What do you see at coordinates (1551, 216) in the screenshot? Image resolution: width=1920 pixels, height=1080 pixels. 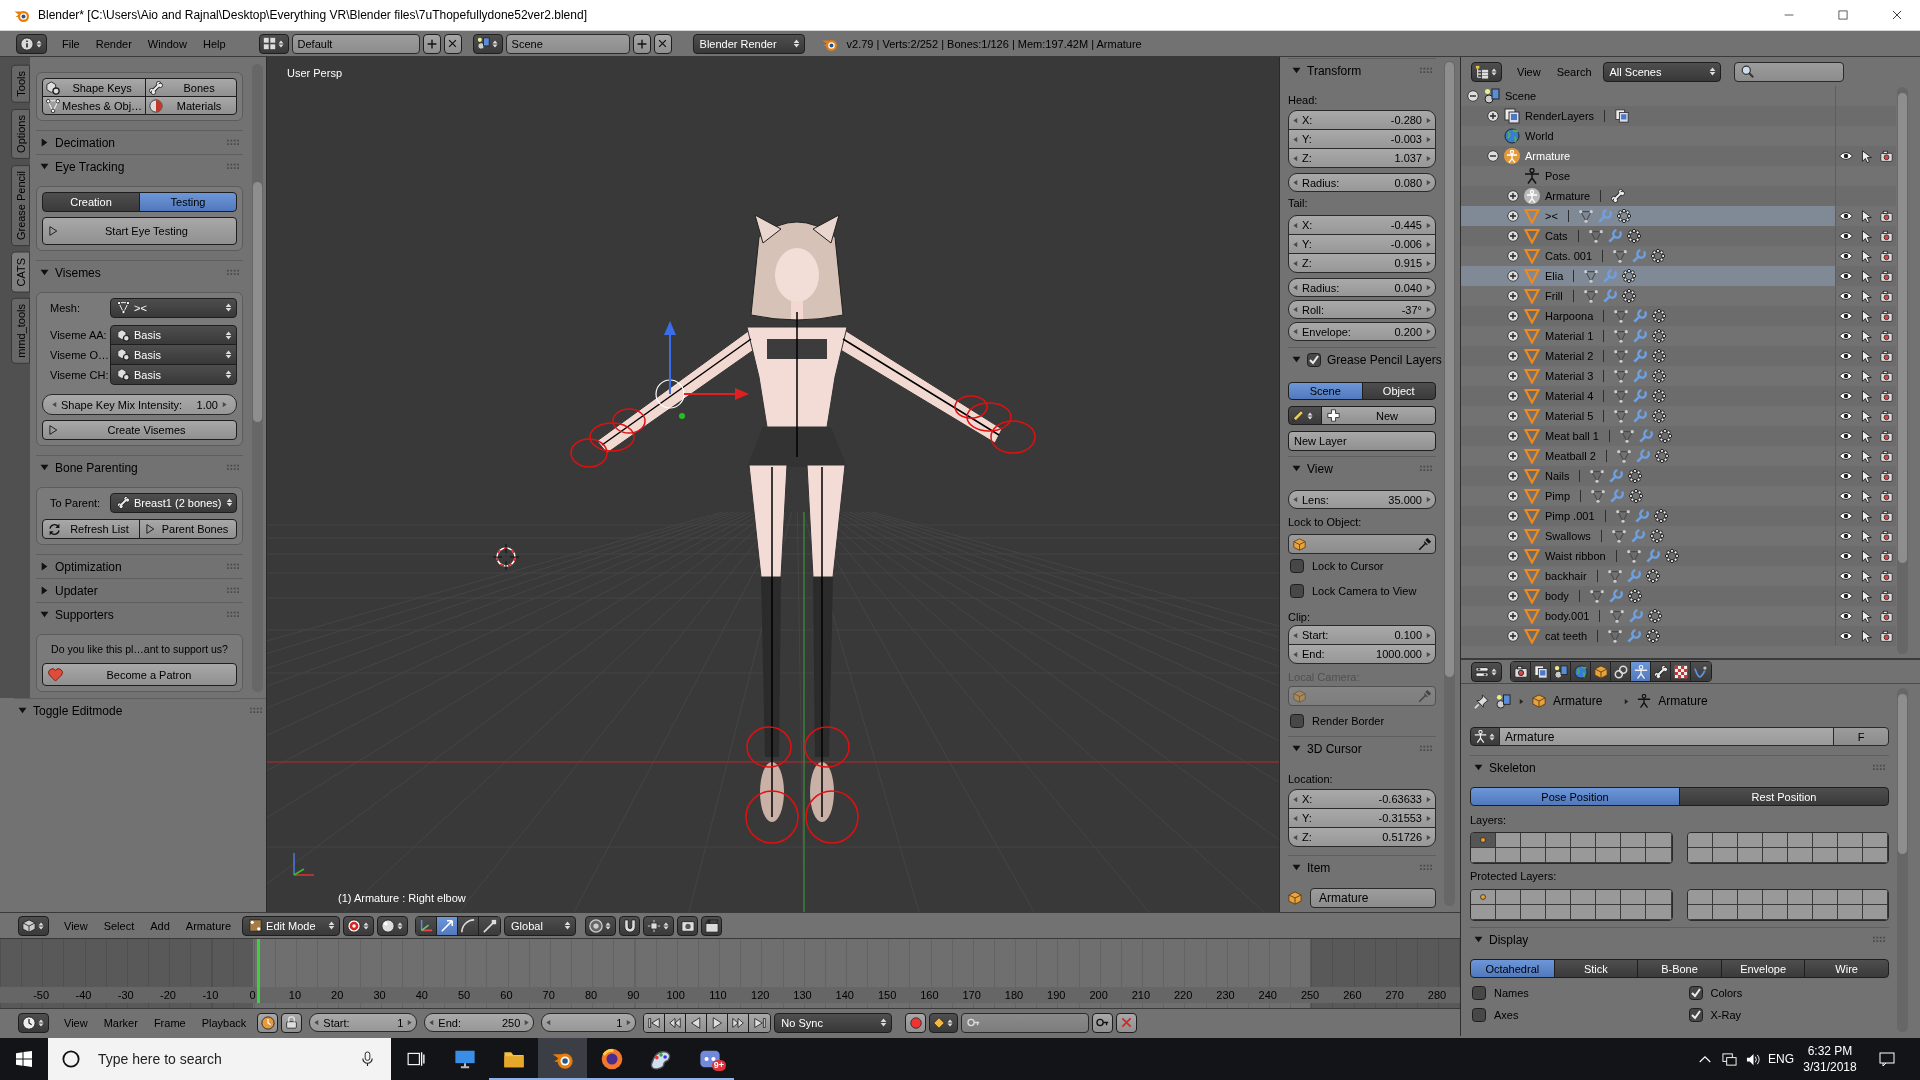 I see `tree-item-label: ><` at bounding box center [1551, 216].